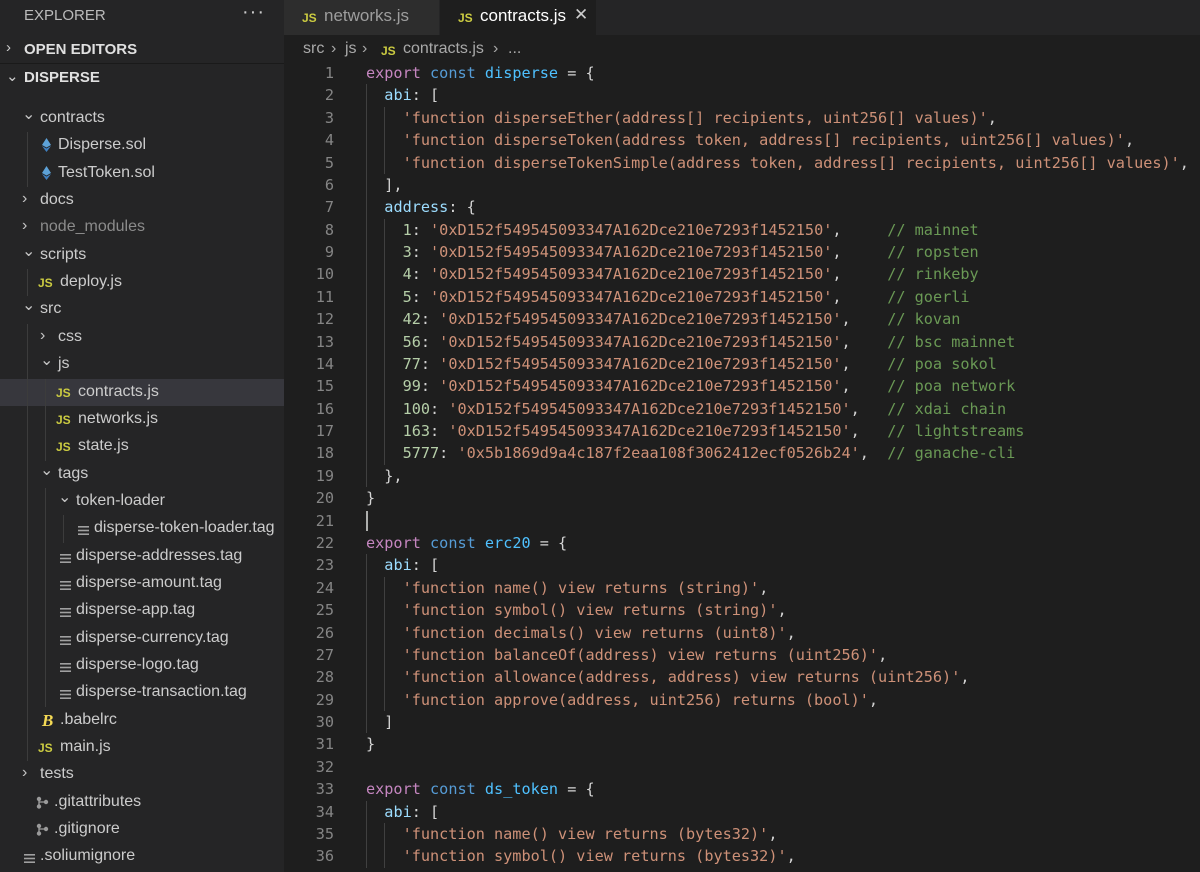 This screenshot has height=872, width=1200. Describe the element at coordinates (142, 720) in the screenshot. I see `tree-item-babelrc: B .babelrc` at that location.